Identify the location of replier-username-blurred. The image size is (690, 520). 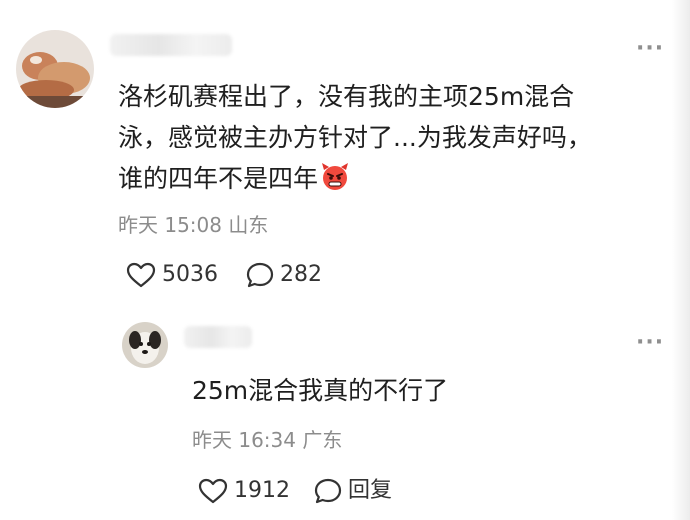
(218, 337).